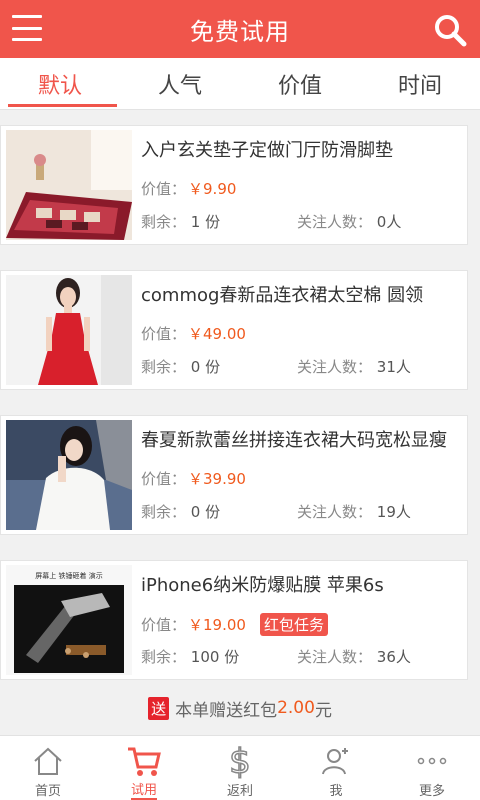 Image resolution: width=480 pixels, height=800 pixels. Describe the element at coordinates (217, 479) in the screenshot. I see `price-value: ￥39.90` at that location.